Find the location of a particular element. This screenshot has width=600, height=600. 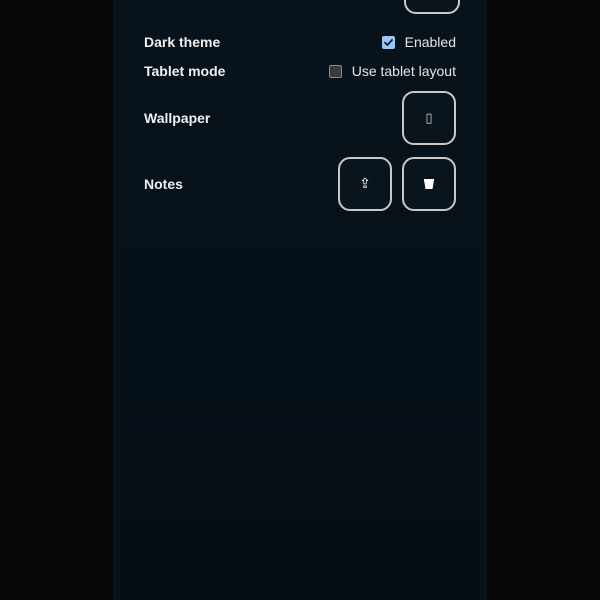

tablet-mode-checkbox-label: Use tablet layout is located at coordinates (403, 71).